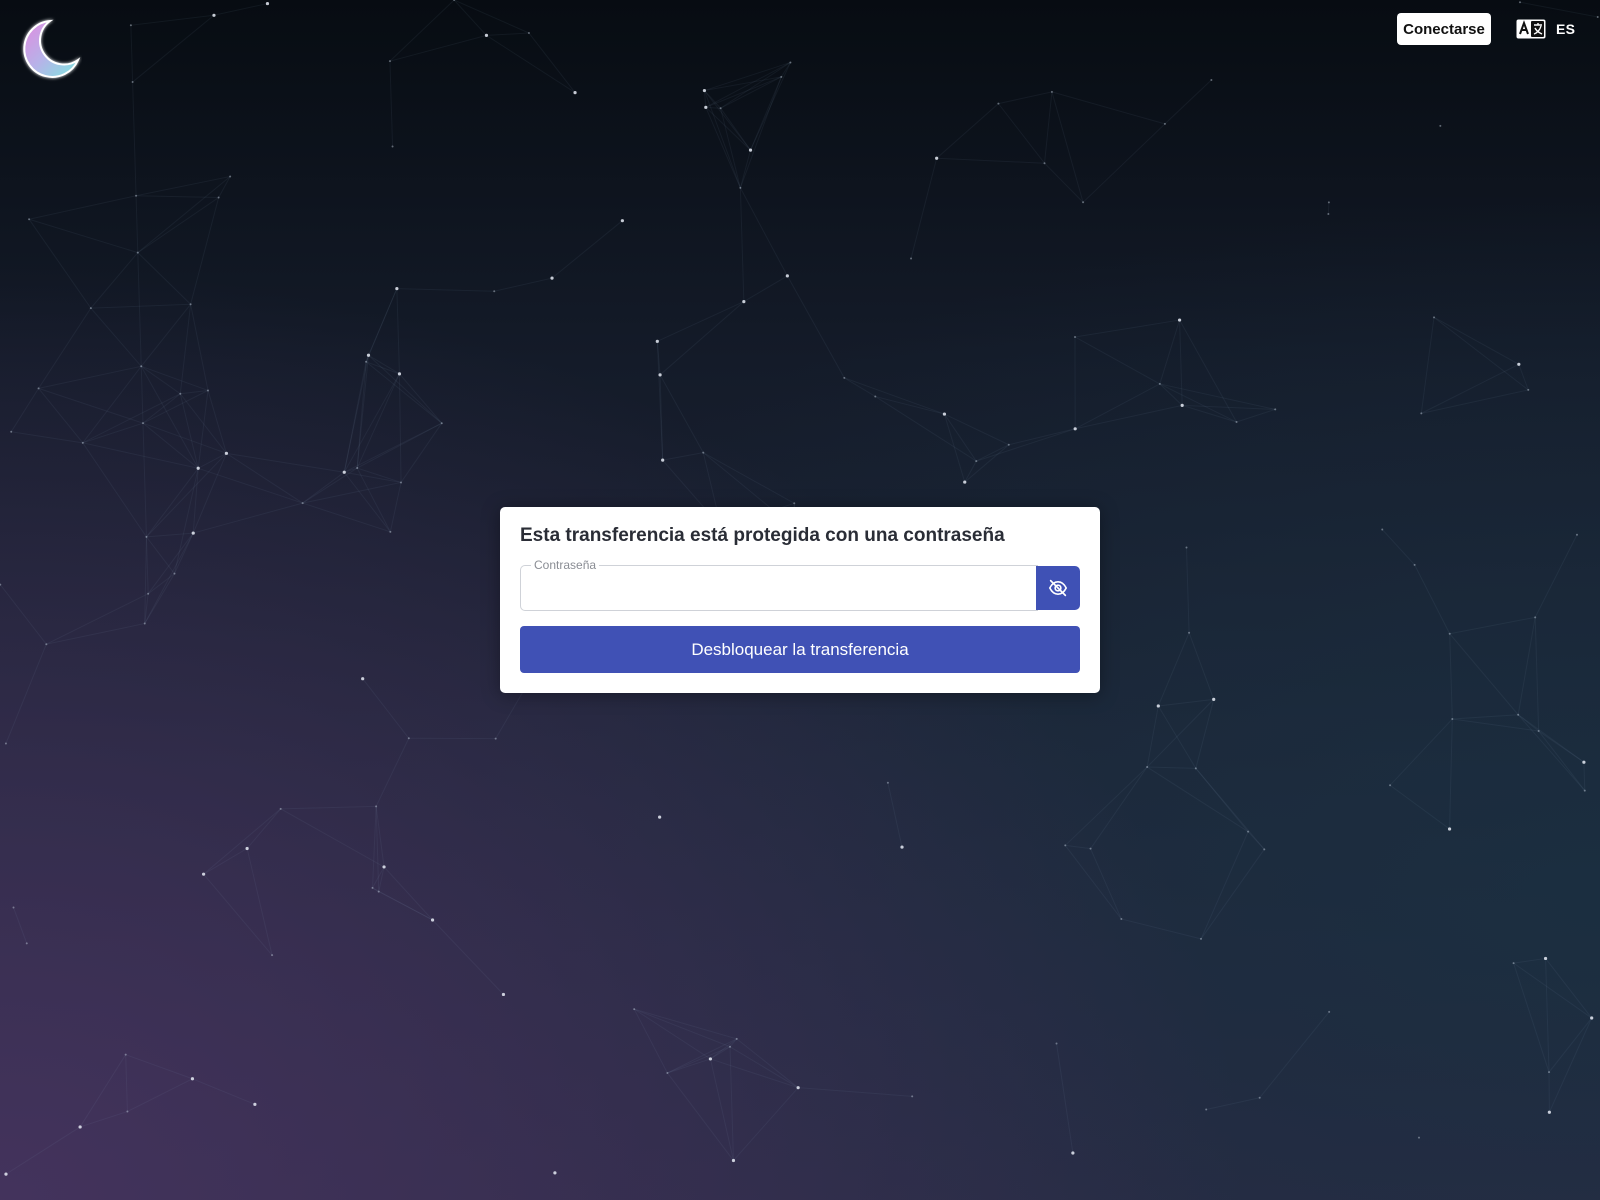 Image resolution: width=1600 pixels, height=1200 pixels. Describe the element at coordinates (1545, 29) in the screenshot. I see `language-switcher: ES` at that location.